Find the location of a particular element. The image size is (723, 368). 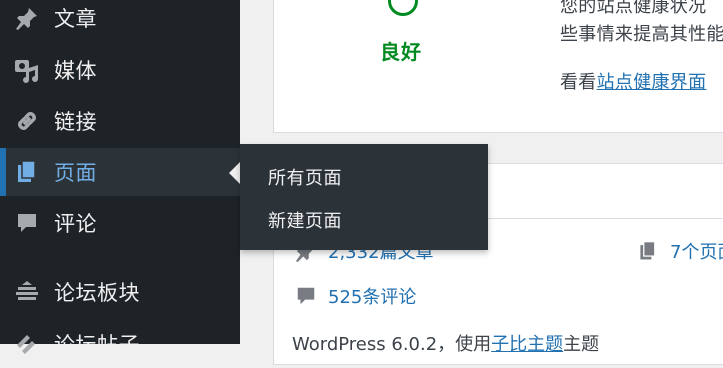

glance-pages-count: 7个页面 is located at coordinates (696, 252).